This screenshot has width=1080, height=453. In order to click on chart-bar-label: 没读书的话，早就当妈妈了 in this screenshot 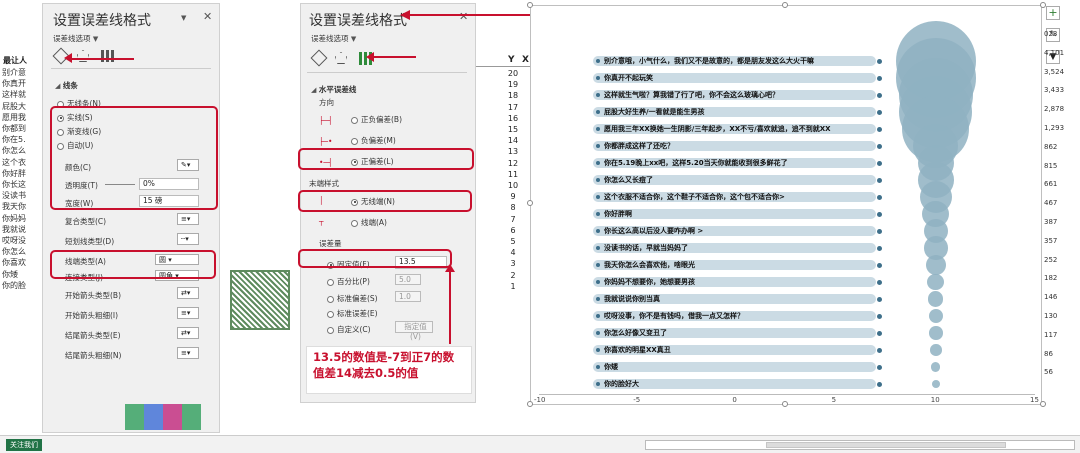, I will do `click(735, 248)`.